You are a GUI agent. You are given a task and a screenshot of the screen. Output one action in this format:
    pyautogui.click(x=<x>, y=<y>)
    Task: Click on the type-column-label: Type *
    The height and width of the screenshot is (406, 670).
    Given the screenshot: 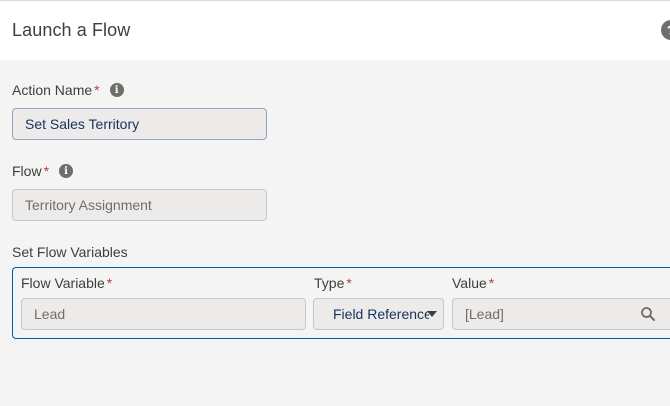 What is the action you would take?
    pyautogui.click(x=333, y=283)
    